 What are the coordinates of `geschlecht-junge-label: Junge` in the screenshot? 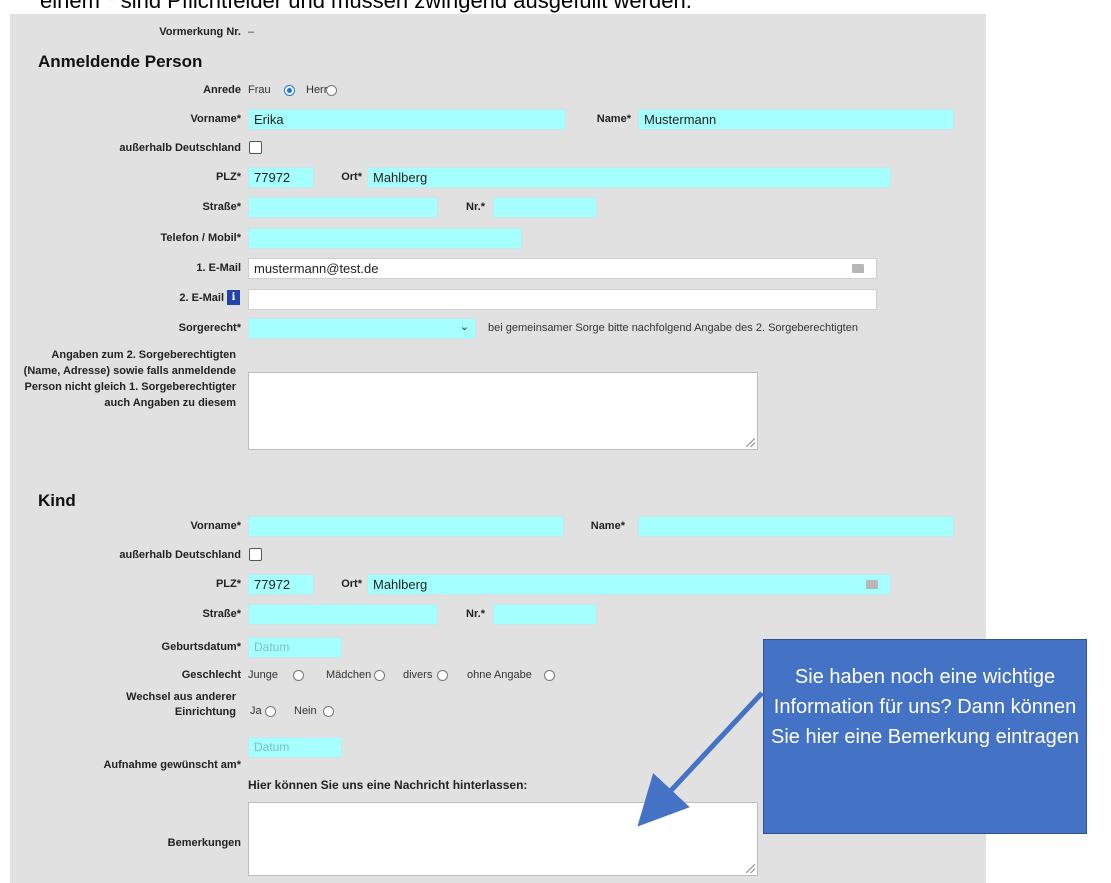 It's located at (263, 675).